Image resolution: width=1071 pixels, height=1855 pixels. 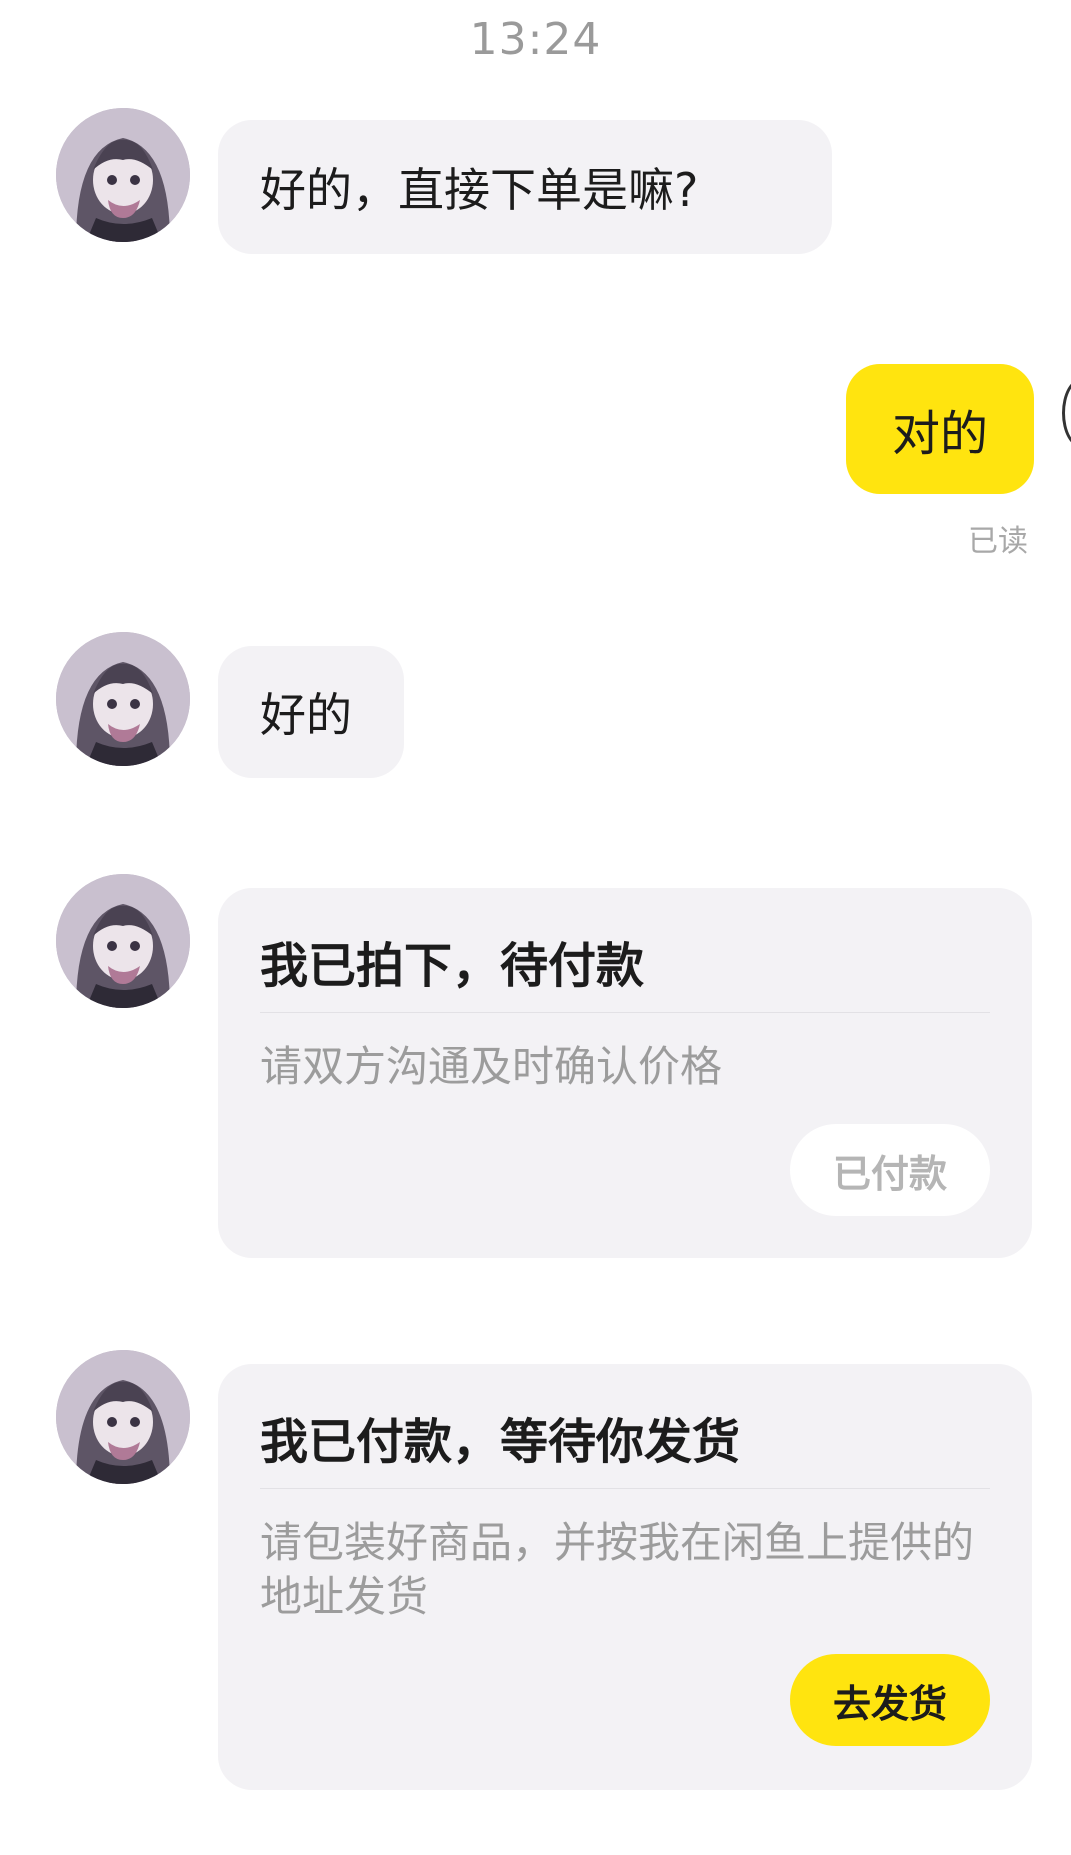 I want to click on message-text: 对的, so click(x=939, y=434).